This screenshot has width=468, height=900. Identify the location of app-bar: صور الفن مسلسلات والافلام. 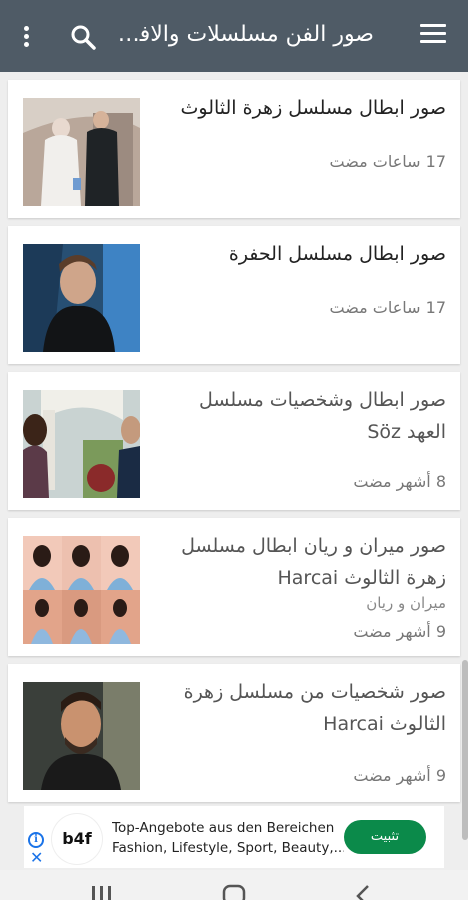
(234, 36).